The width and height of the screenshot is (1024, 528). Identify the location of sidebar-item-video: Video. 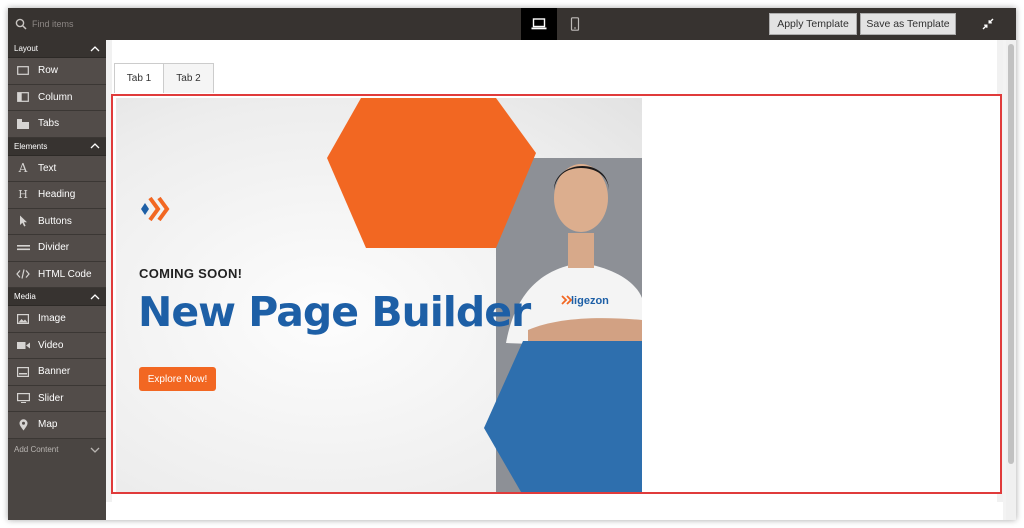
(57, 345).